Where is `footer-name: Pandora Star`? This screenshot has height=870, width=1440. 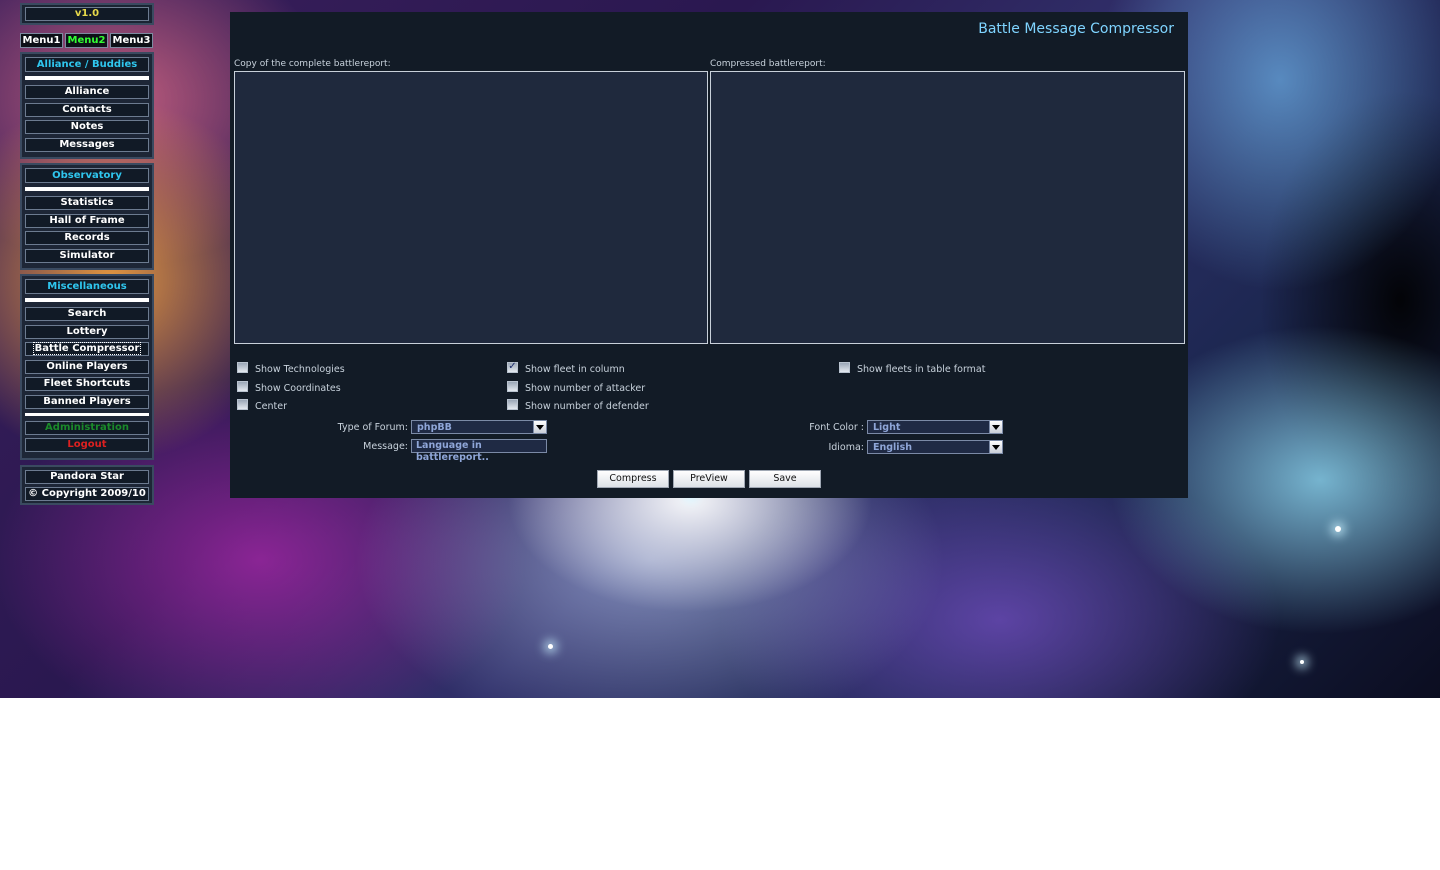 footer-name: Pandora Star is located at coordinates (87, 476).